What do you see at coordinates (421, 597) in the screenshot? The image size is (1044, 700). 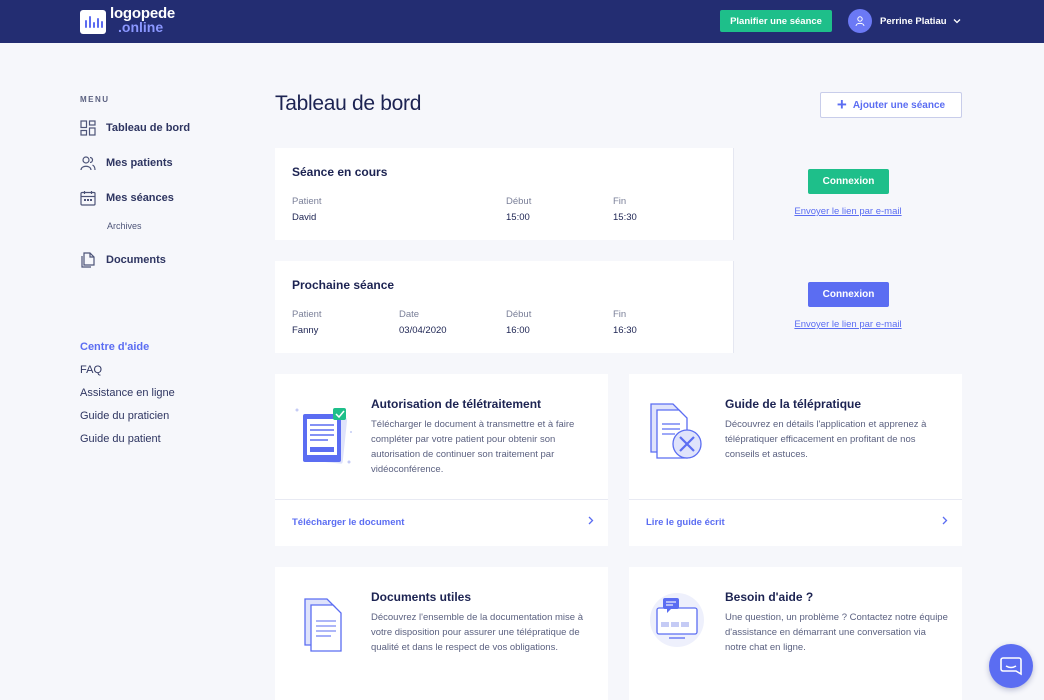 I see `card-title: Documents utiles` at bounding box center [421, 597].